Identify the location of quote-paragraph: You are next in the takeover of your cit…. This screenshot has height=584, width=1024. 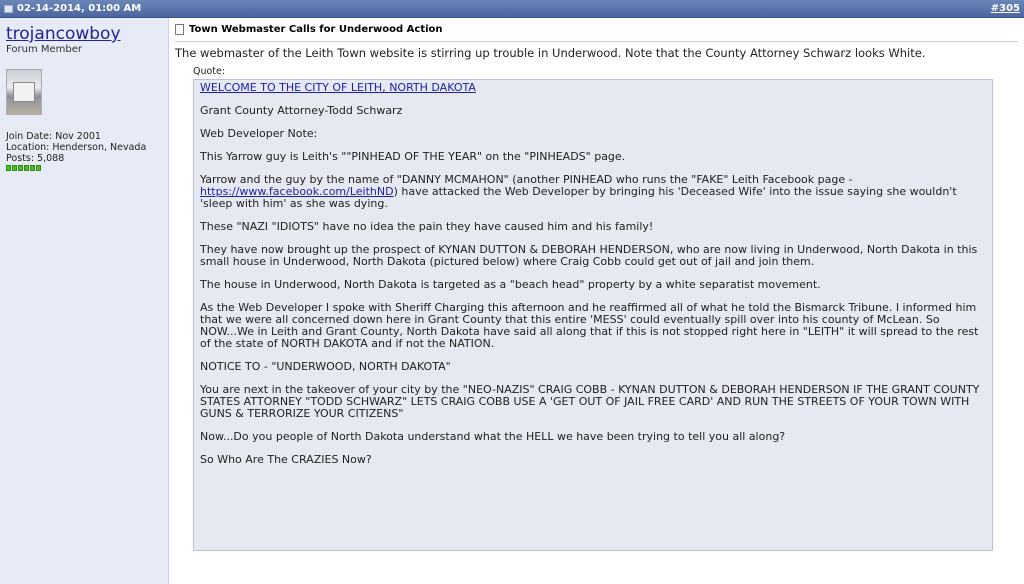
(590, 401).